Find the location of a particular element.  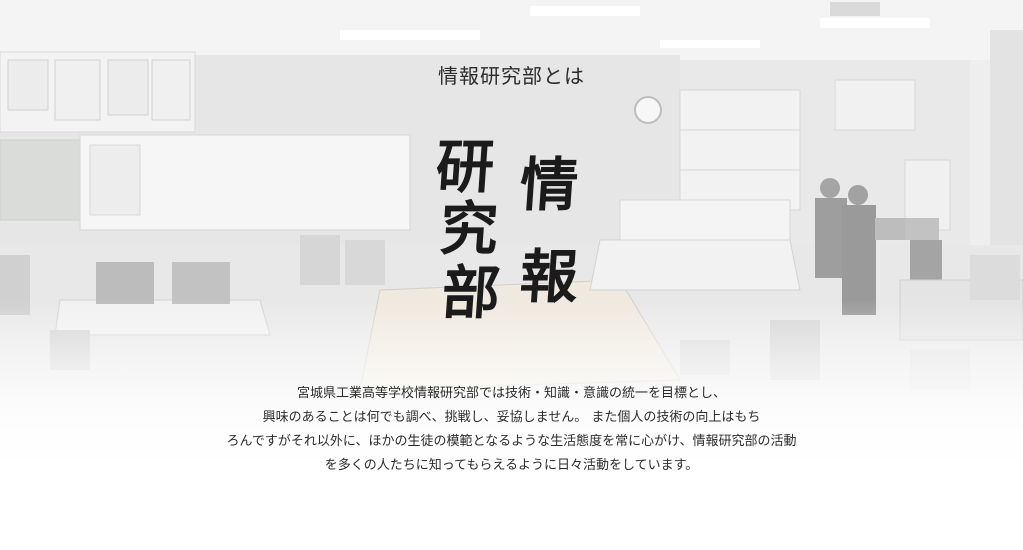

section-title: 情報研究部とは is located at coordinates (511, 76).